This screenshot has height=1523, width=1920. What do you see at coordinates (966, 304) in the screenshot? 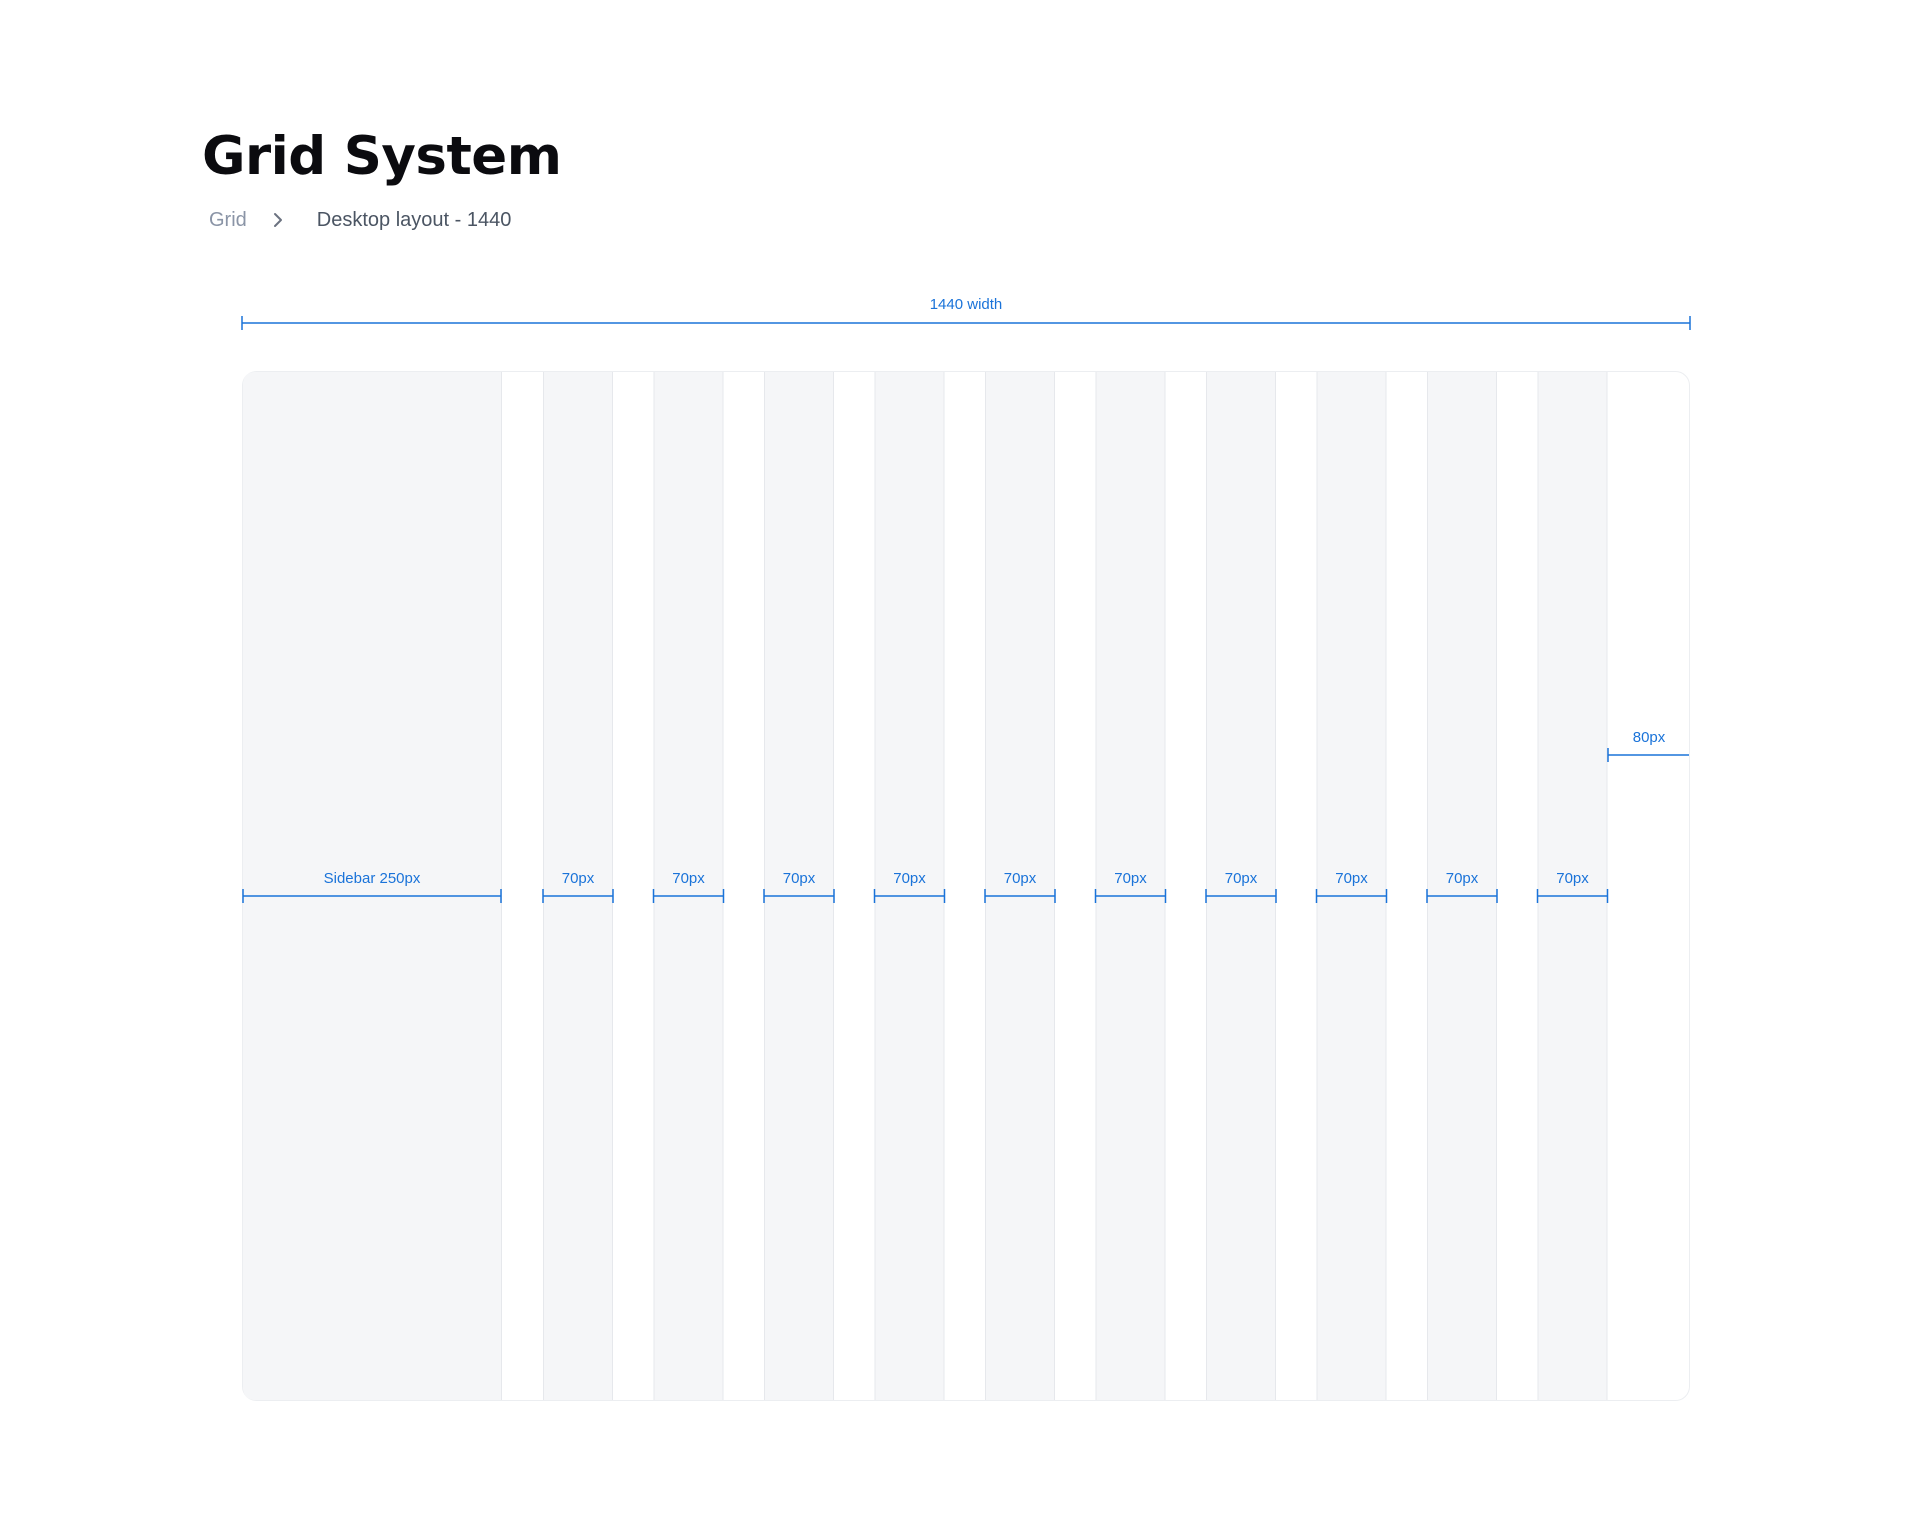
I see `total-width-label: 1440 width` at bounding box center [966, 304].